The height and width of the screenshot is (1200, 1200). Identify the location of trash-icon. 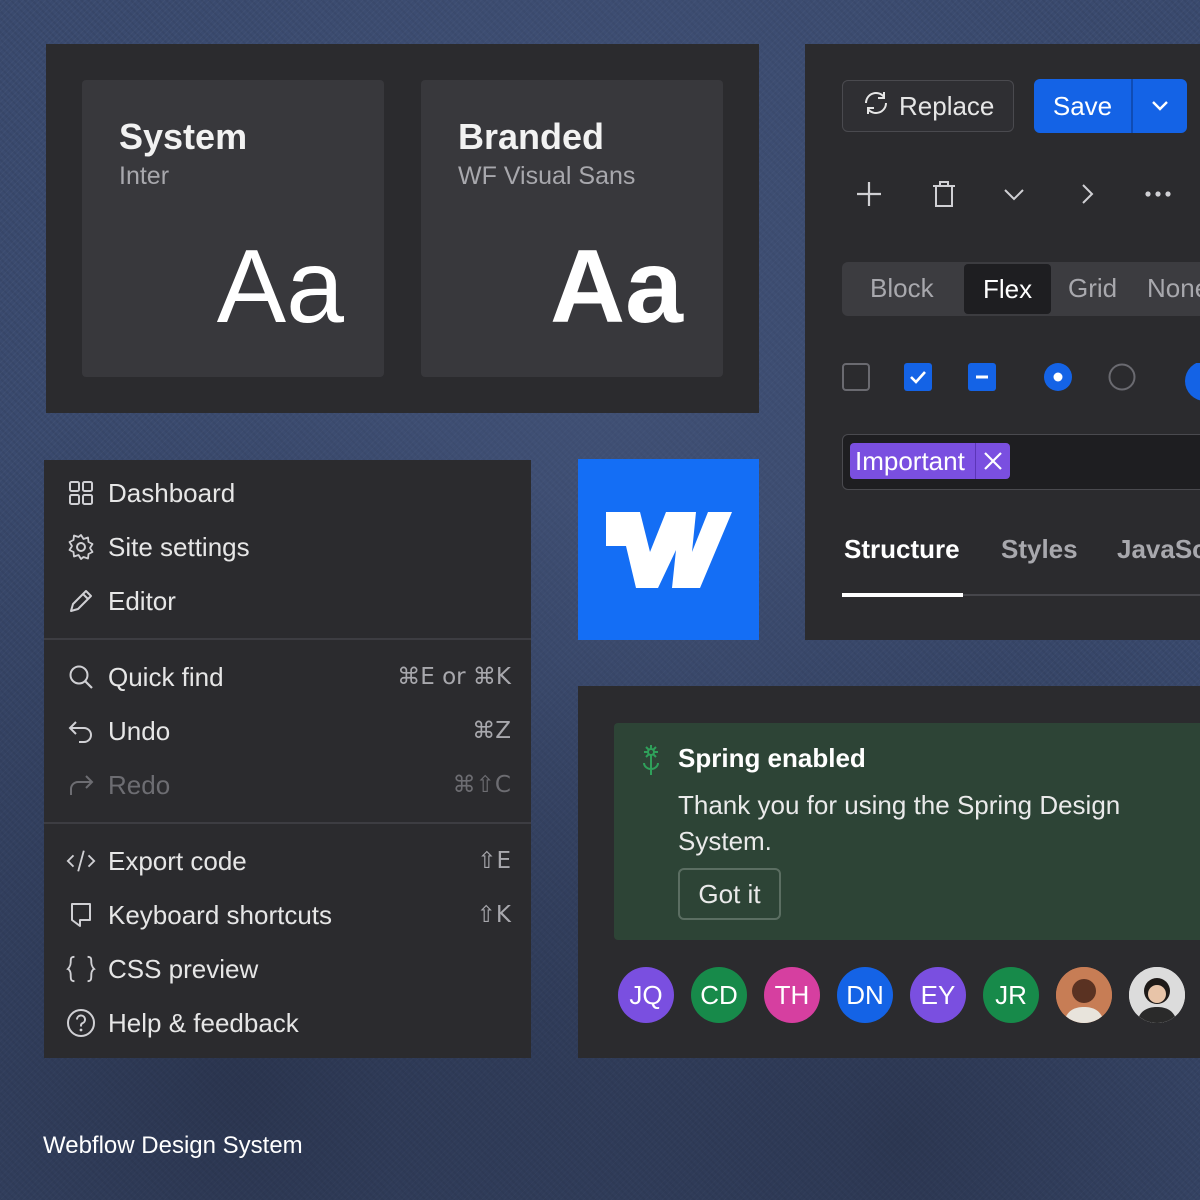
(944, 196).